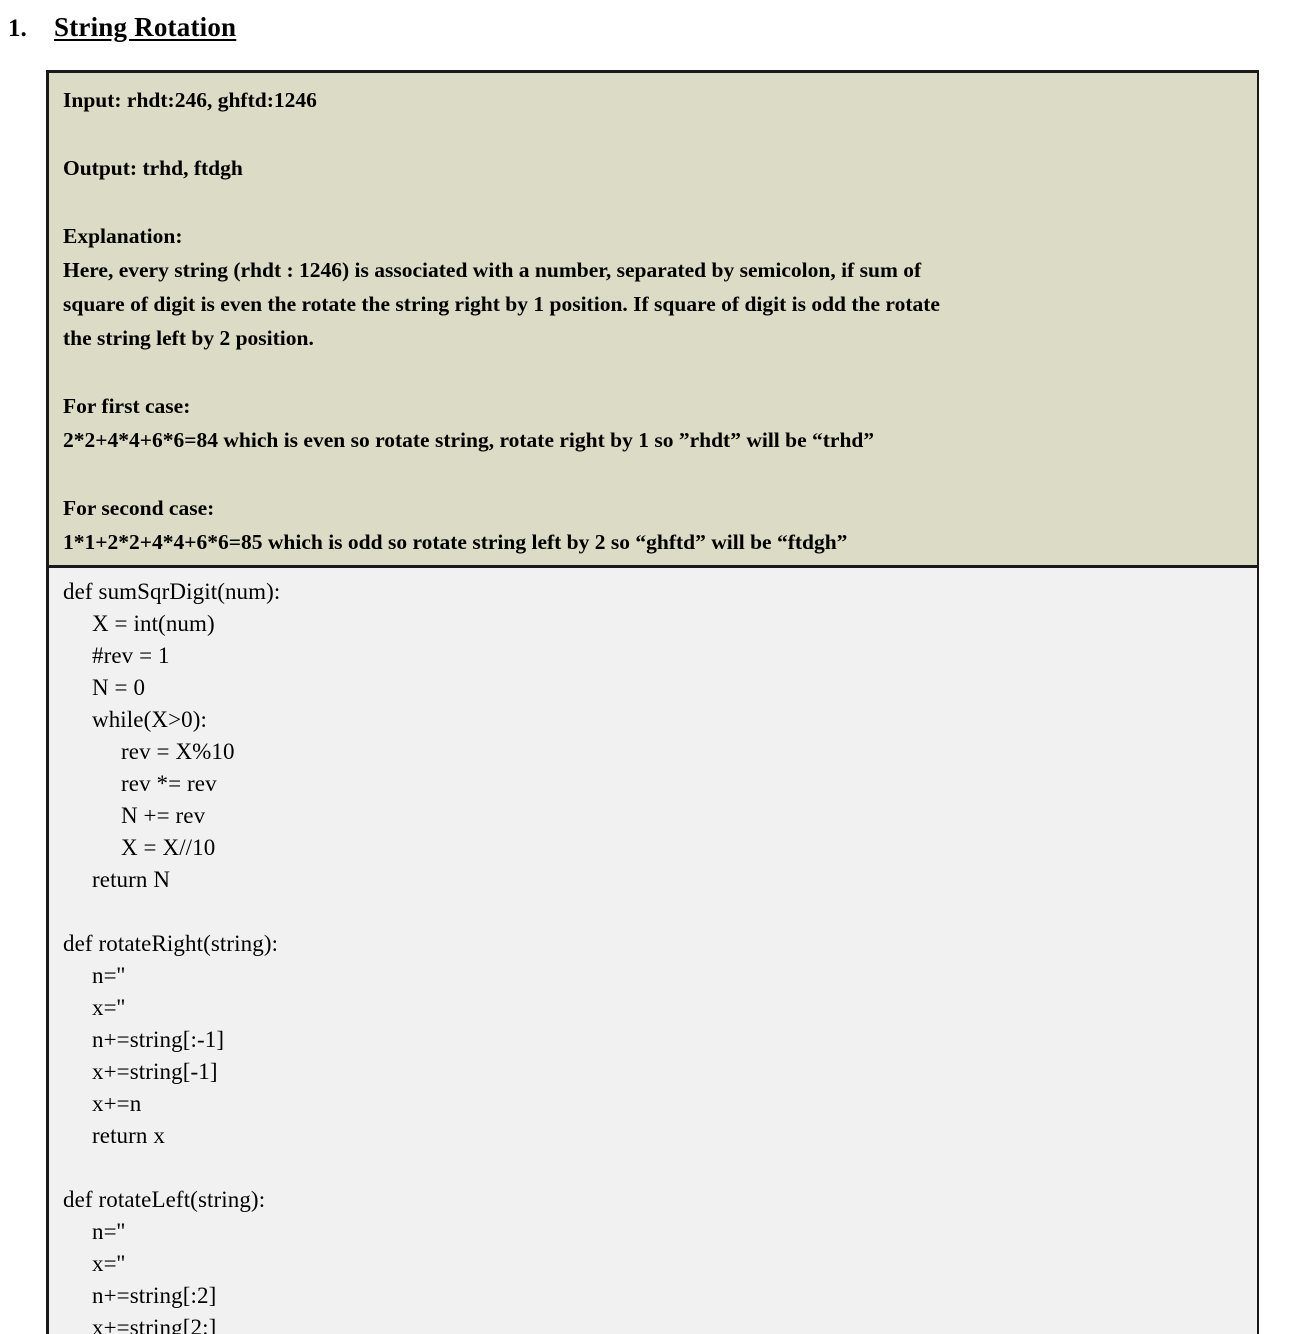 The image size is (1316, 1334). What do you see at coordinates (153, 623) in the screenshot?
I see `code-line: X = int(num)` at bounding box center [153, 623].